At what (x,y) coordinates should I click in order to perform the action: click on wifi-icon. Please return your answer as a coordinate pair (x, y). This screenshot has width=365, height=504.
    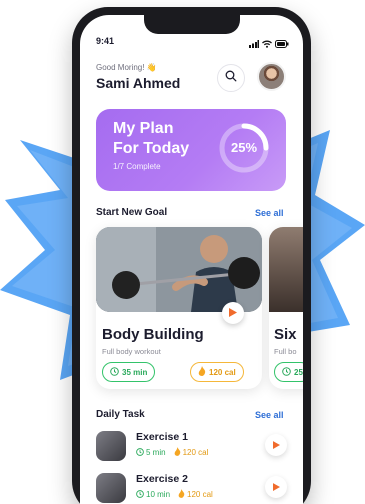
    Looking at the image, I should click on (267, 44).